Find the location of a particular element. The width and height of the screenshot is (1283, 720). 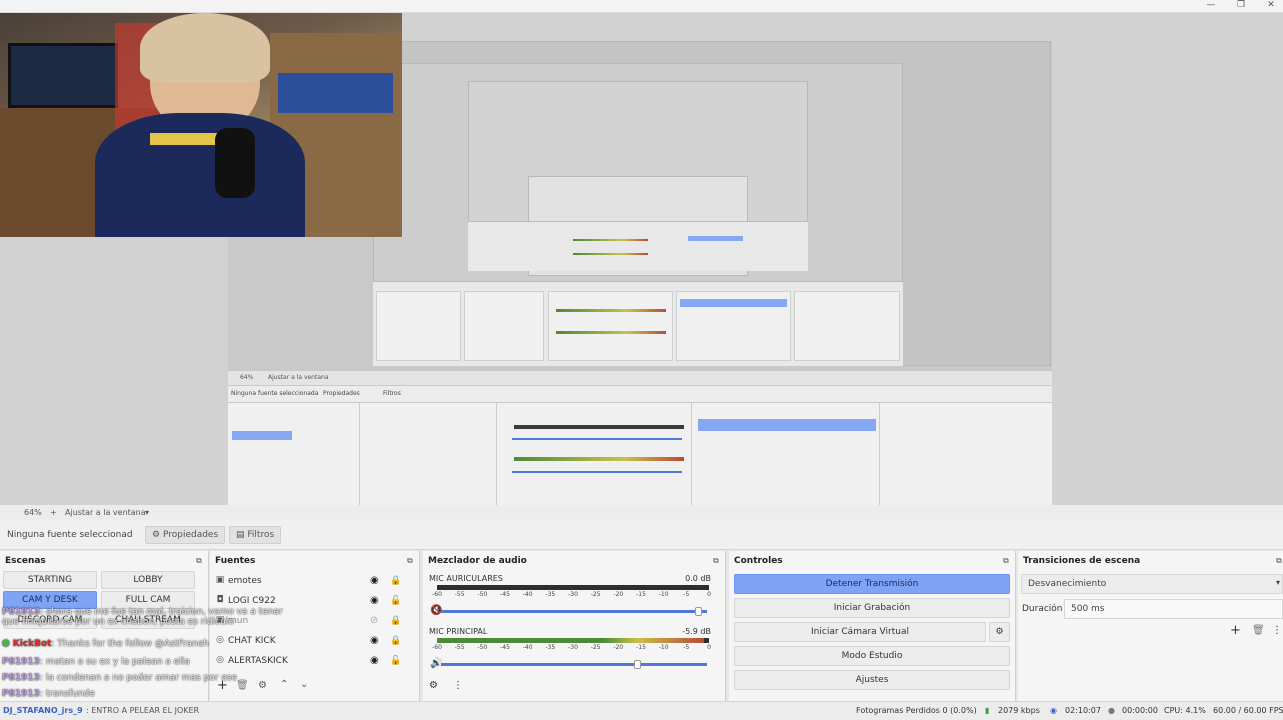

advanced-audio-icon: ⚙ is located at coordinates (433, 685).